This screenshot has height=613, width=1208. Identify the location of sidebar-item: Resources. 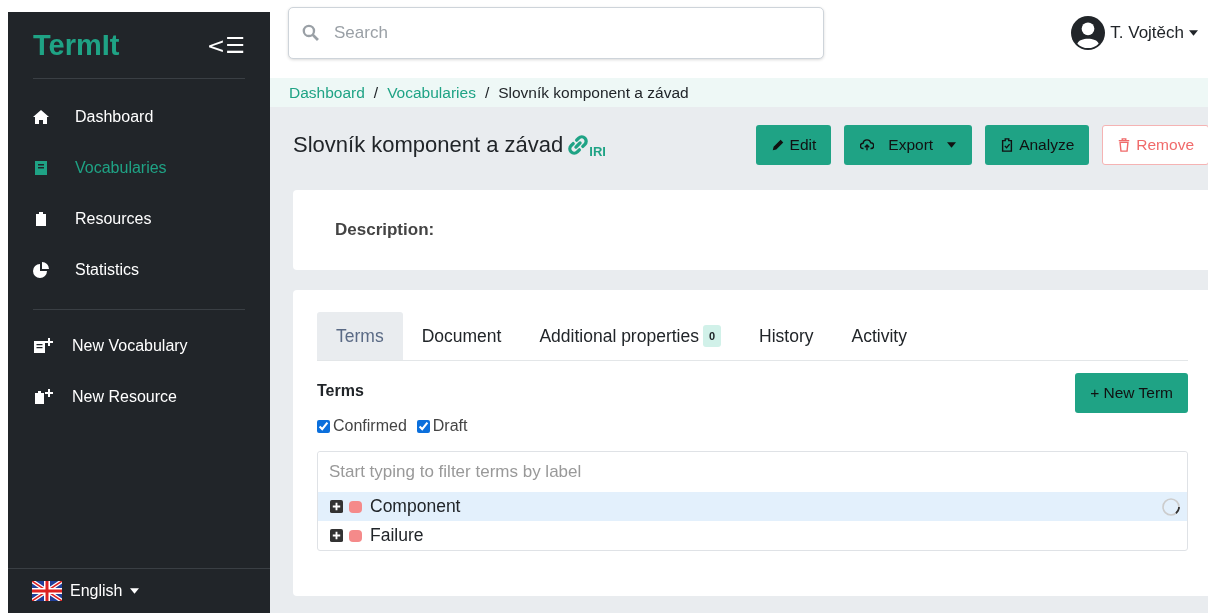
(139, 218).